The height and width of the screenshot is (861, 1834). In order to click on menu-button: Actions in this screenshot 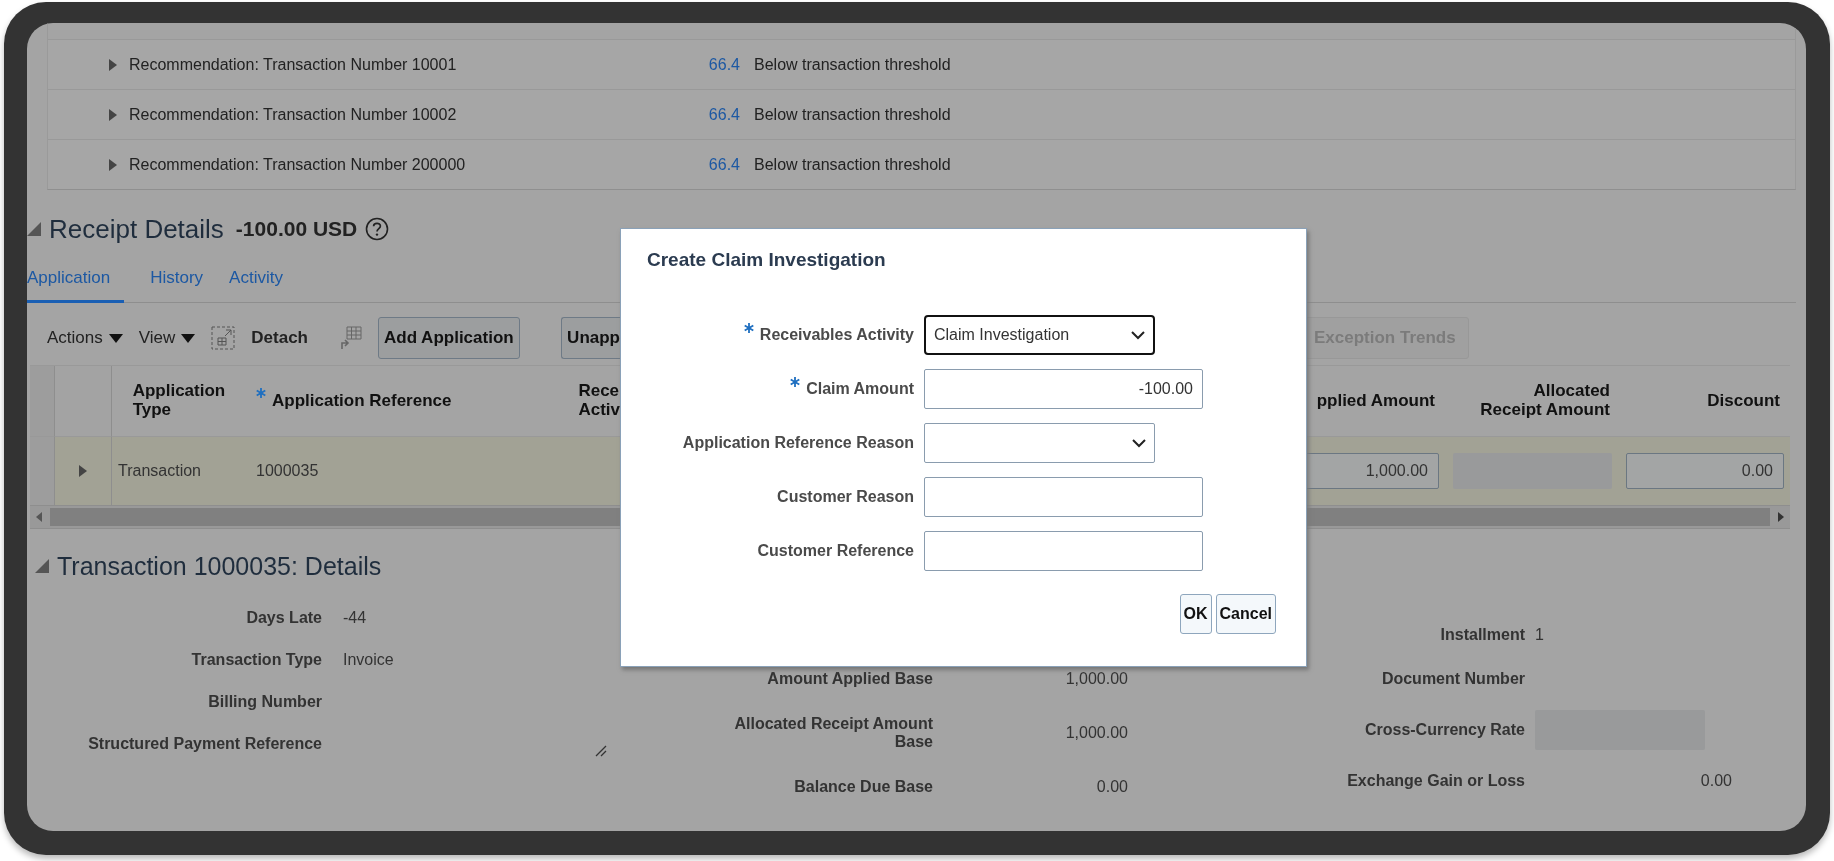, I will do `click(75, 338)`.